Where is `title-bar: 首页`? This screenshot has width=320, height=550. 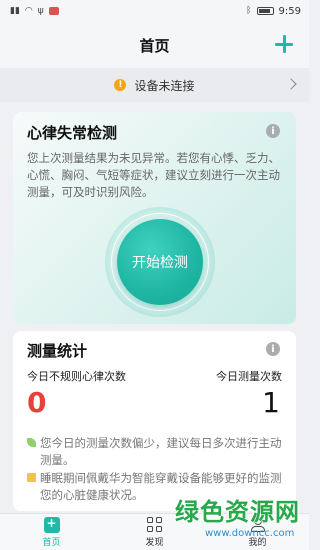
title-bar: 首页 is located at coordinates (154, 45).